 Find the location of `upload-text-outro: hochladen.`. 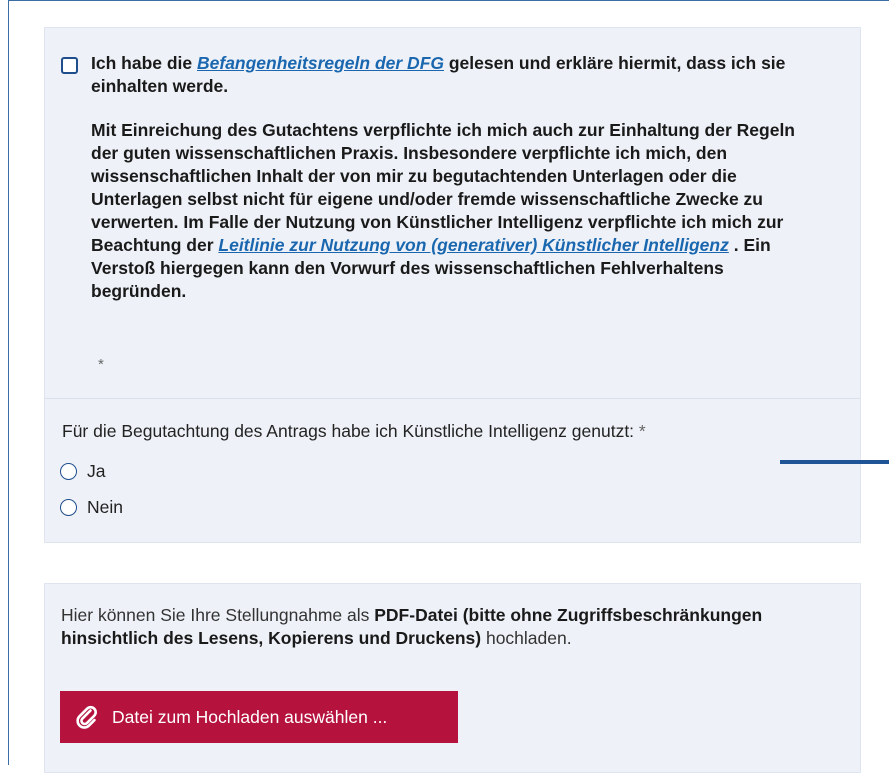

upload-text-outro: hochladen. is located at coordinates (526, 638).